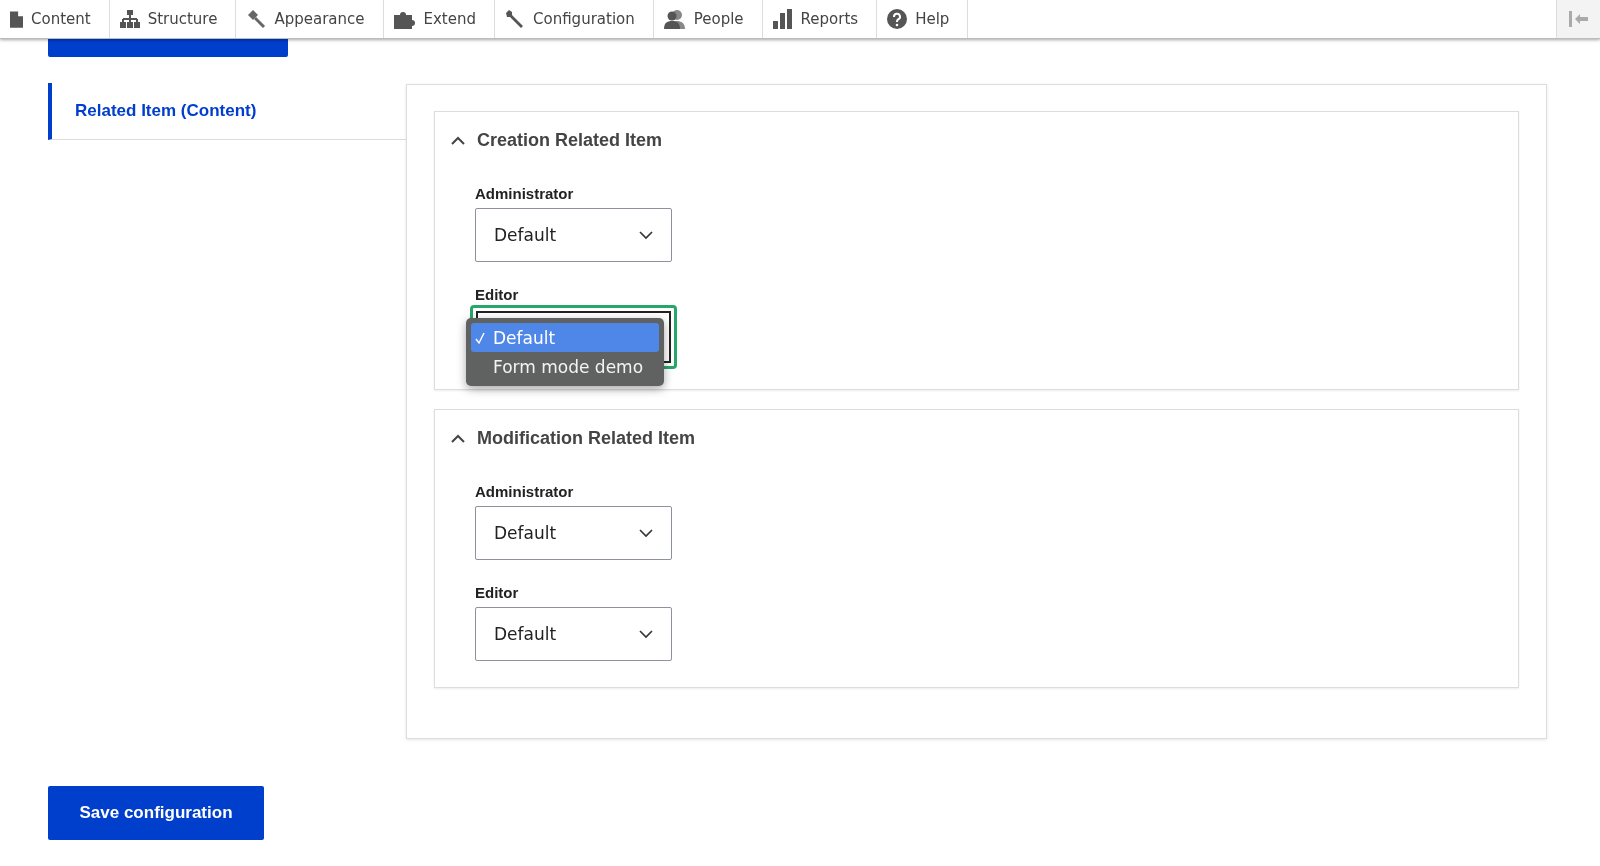 This screenshot has height=866, width=1600. I want to click on toolbar-item: Extend, so click(439, 19).